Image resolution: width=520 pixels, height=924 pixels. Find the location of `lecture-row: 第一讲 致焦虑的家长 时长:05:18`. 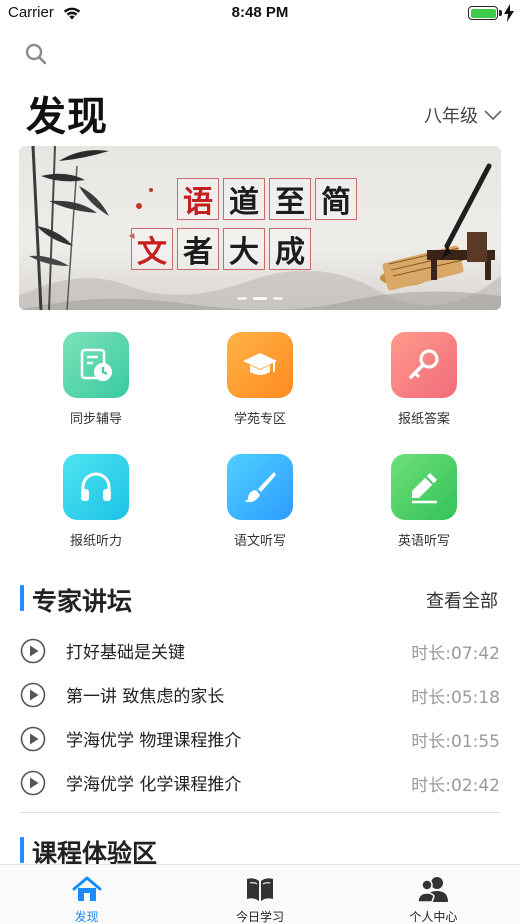

lecture-row: 第一讲 致焦虑的家长 时长:05:18 is located at coordinates (260, 694).